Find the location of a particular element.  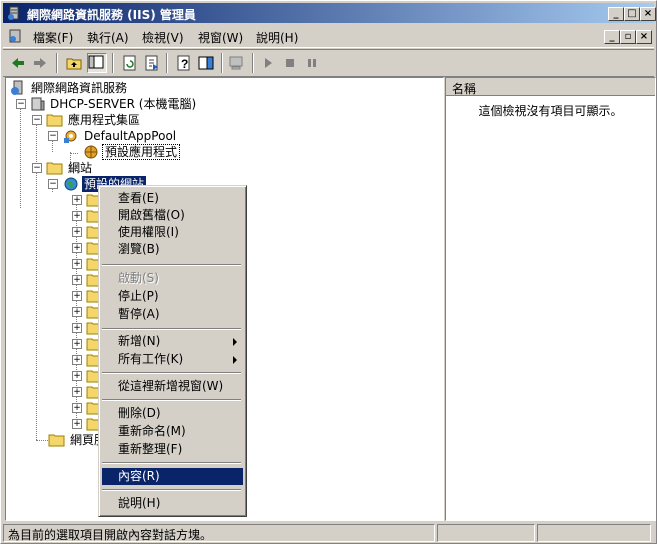

close-button: × is located at coordinates (648, 14).